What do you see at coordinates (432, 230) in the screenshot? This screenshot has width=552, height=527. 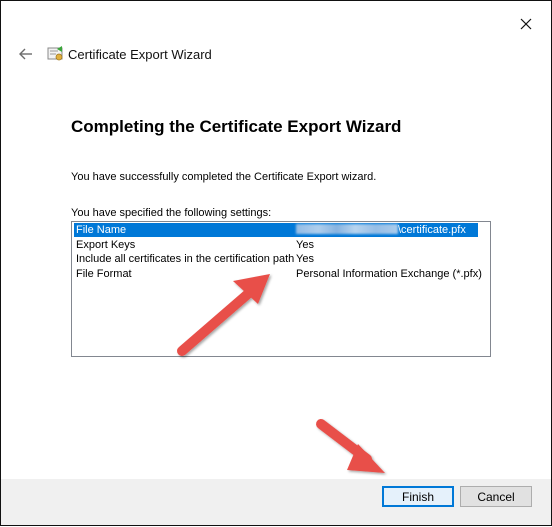 I see `settings-value: \certificate.pfx` at bounding box center [432, 230].